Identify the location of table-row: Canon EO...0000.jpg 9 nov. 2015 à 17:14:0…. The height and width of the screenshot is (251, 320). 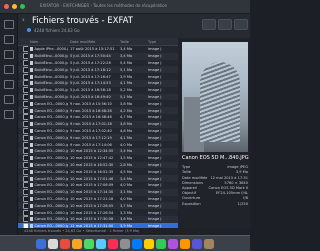
(98, 144).